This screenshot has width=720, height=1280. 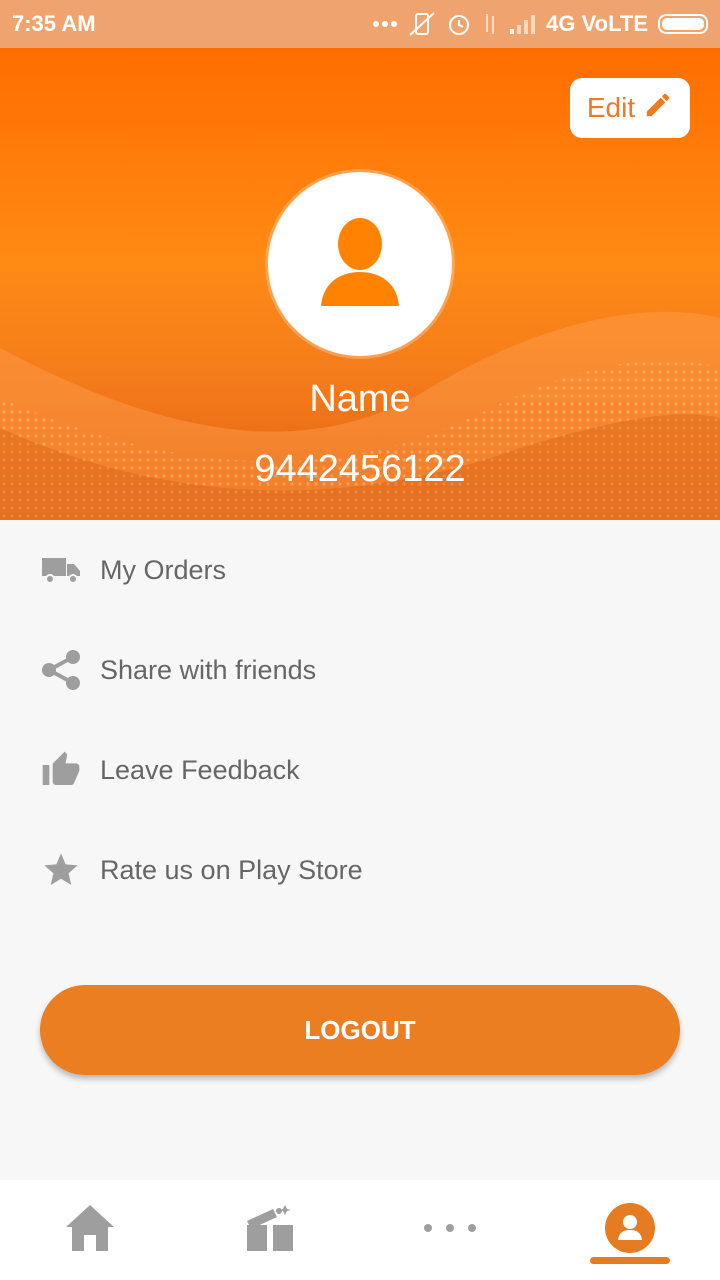 I want to click on pencil-icon, so click(x=658, y=108).